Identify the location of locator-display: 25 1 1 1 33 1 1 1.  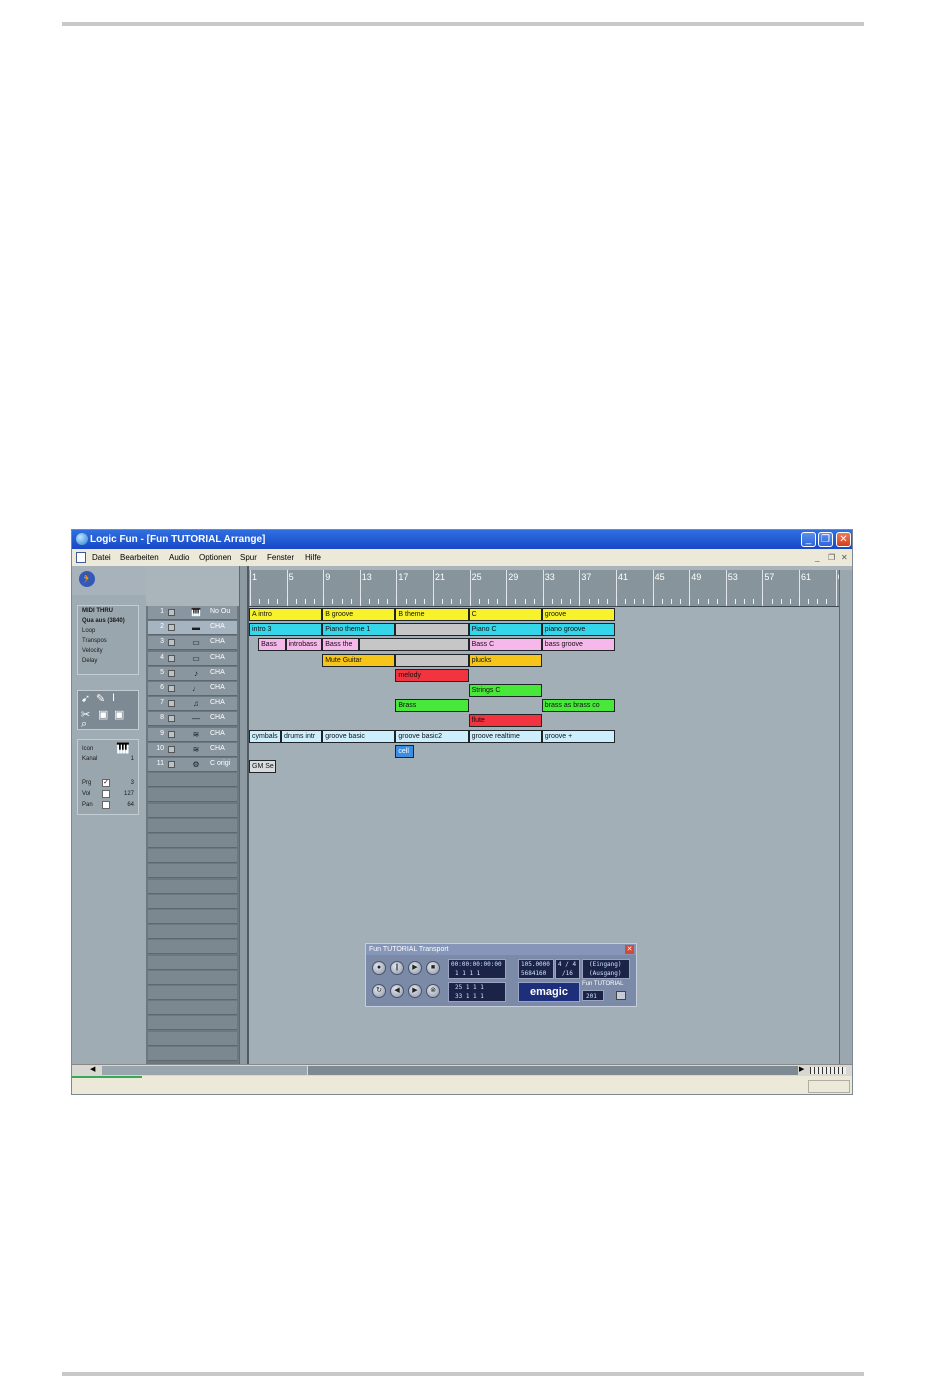
(477, 992).